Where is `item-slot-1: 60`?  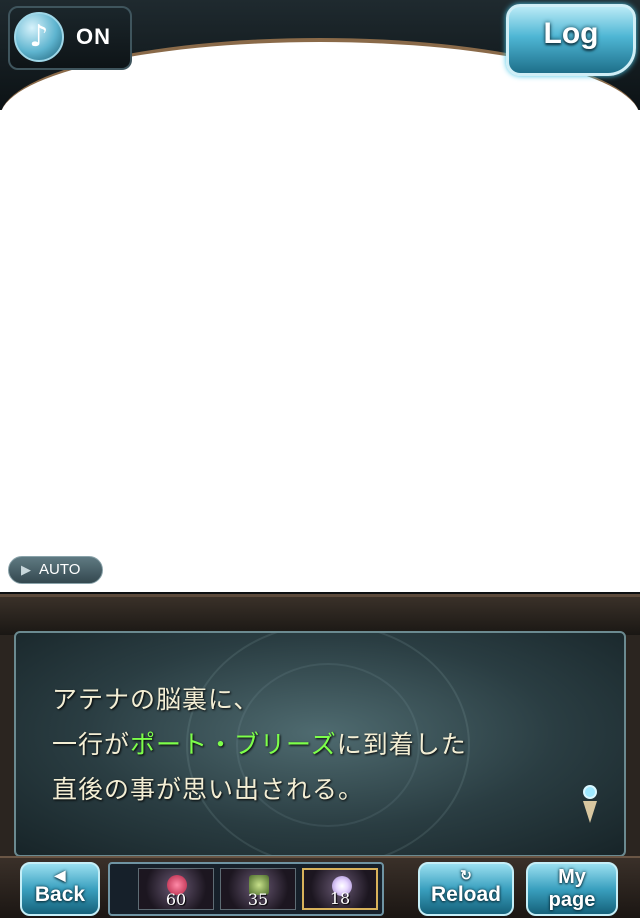
item-slot-1: 60 is located at coordinates (176, 889).